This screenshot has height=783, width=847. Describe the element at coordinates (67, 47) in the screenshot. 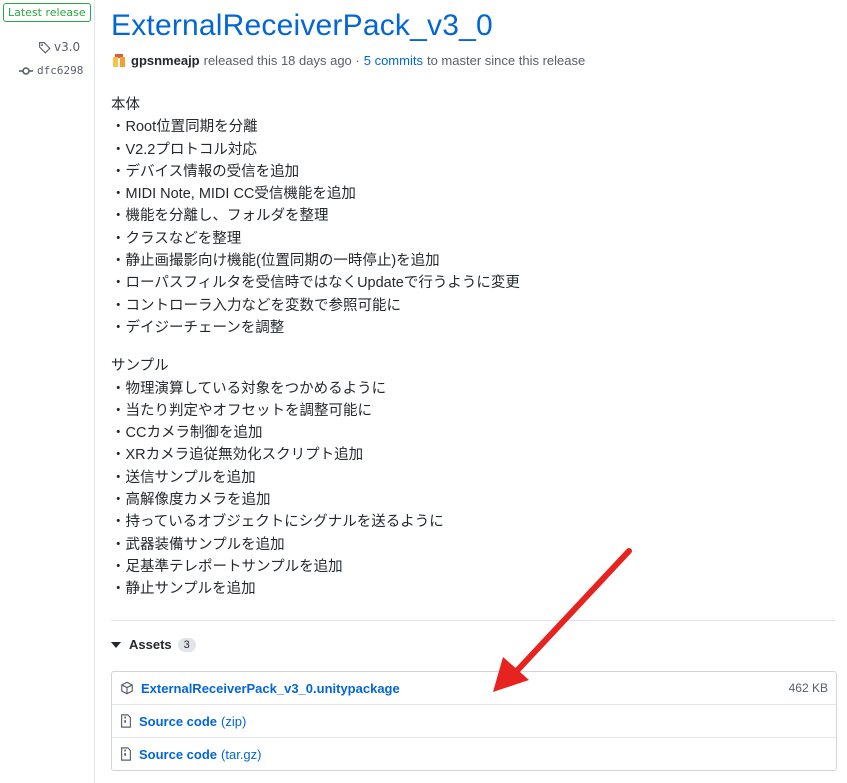

I see `tag-label: v3.0` at that location.